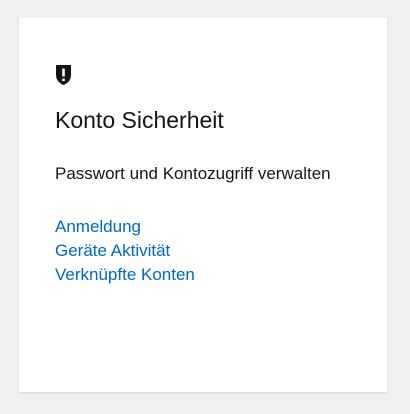 Image resolution: width=410 pixels, height=414 pixels. What do you see at coordinates (63, 75) in the screenshot?
I see `shield-exclamation-icon` at bounding box center [63, 75].